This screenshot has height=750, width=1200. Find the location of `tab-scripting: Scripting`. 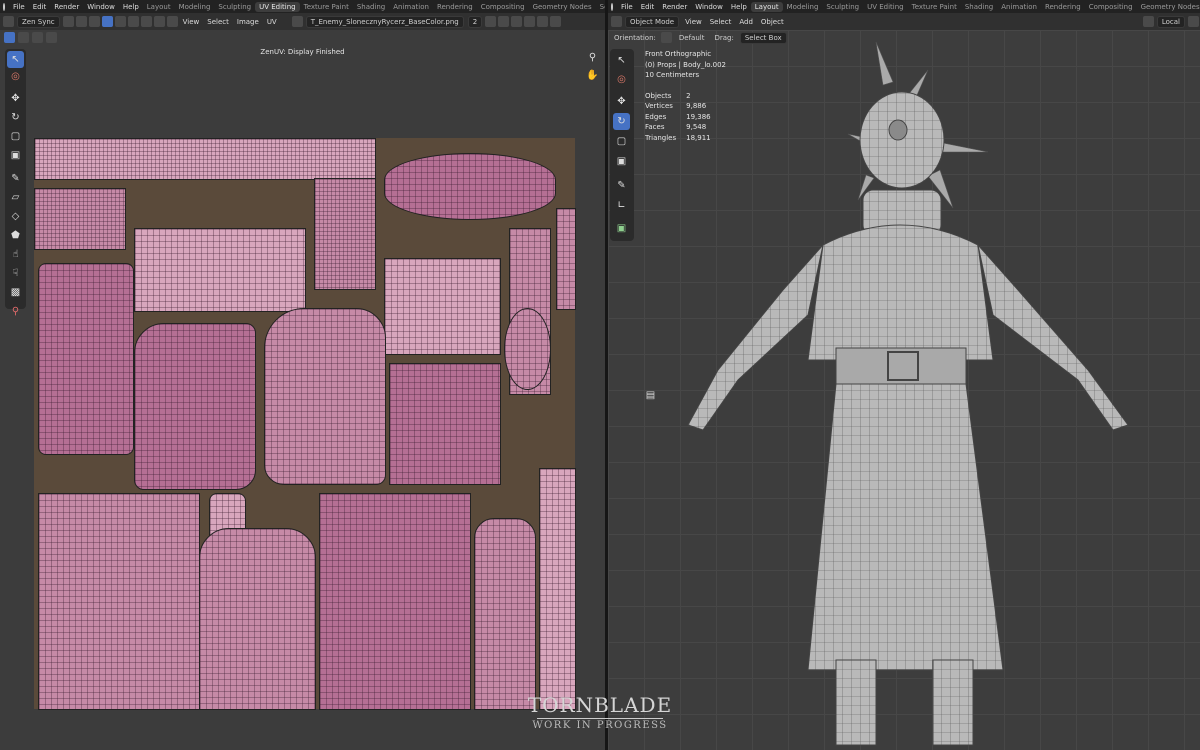

tab-scripting: Scripting is located at coordinates (600, 7).